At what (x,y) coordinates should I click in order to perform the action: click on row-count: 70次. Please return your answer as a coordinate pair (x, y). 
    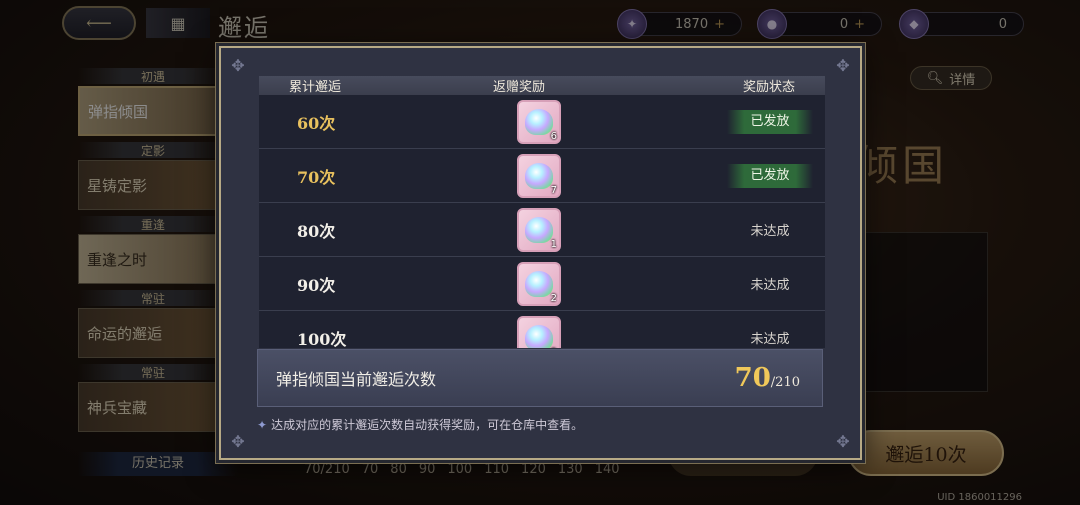
    Looking at the image, I should click on (316, 177).